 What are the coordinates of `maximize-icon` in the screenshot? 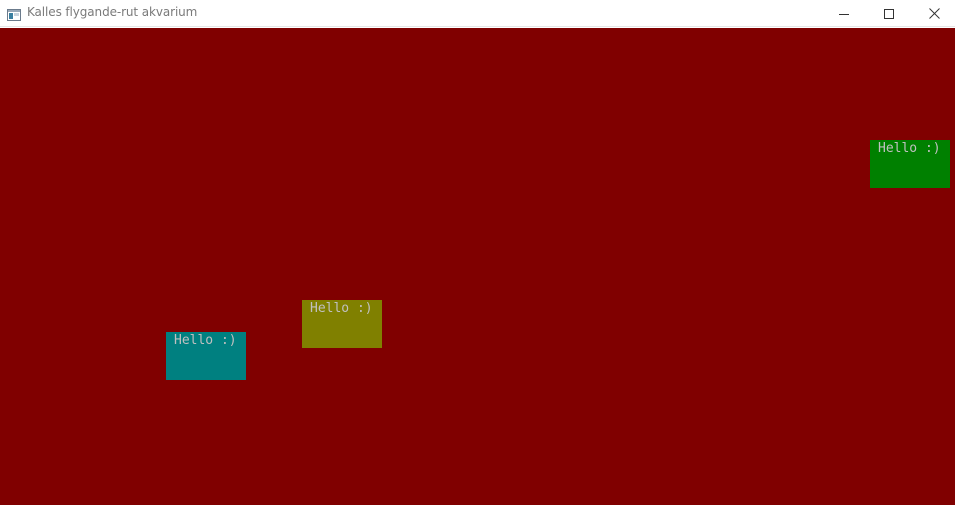 It's located at (889, 13).